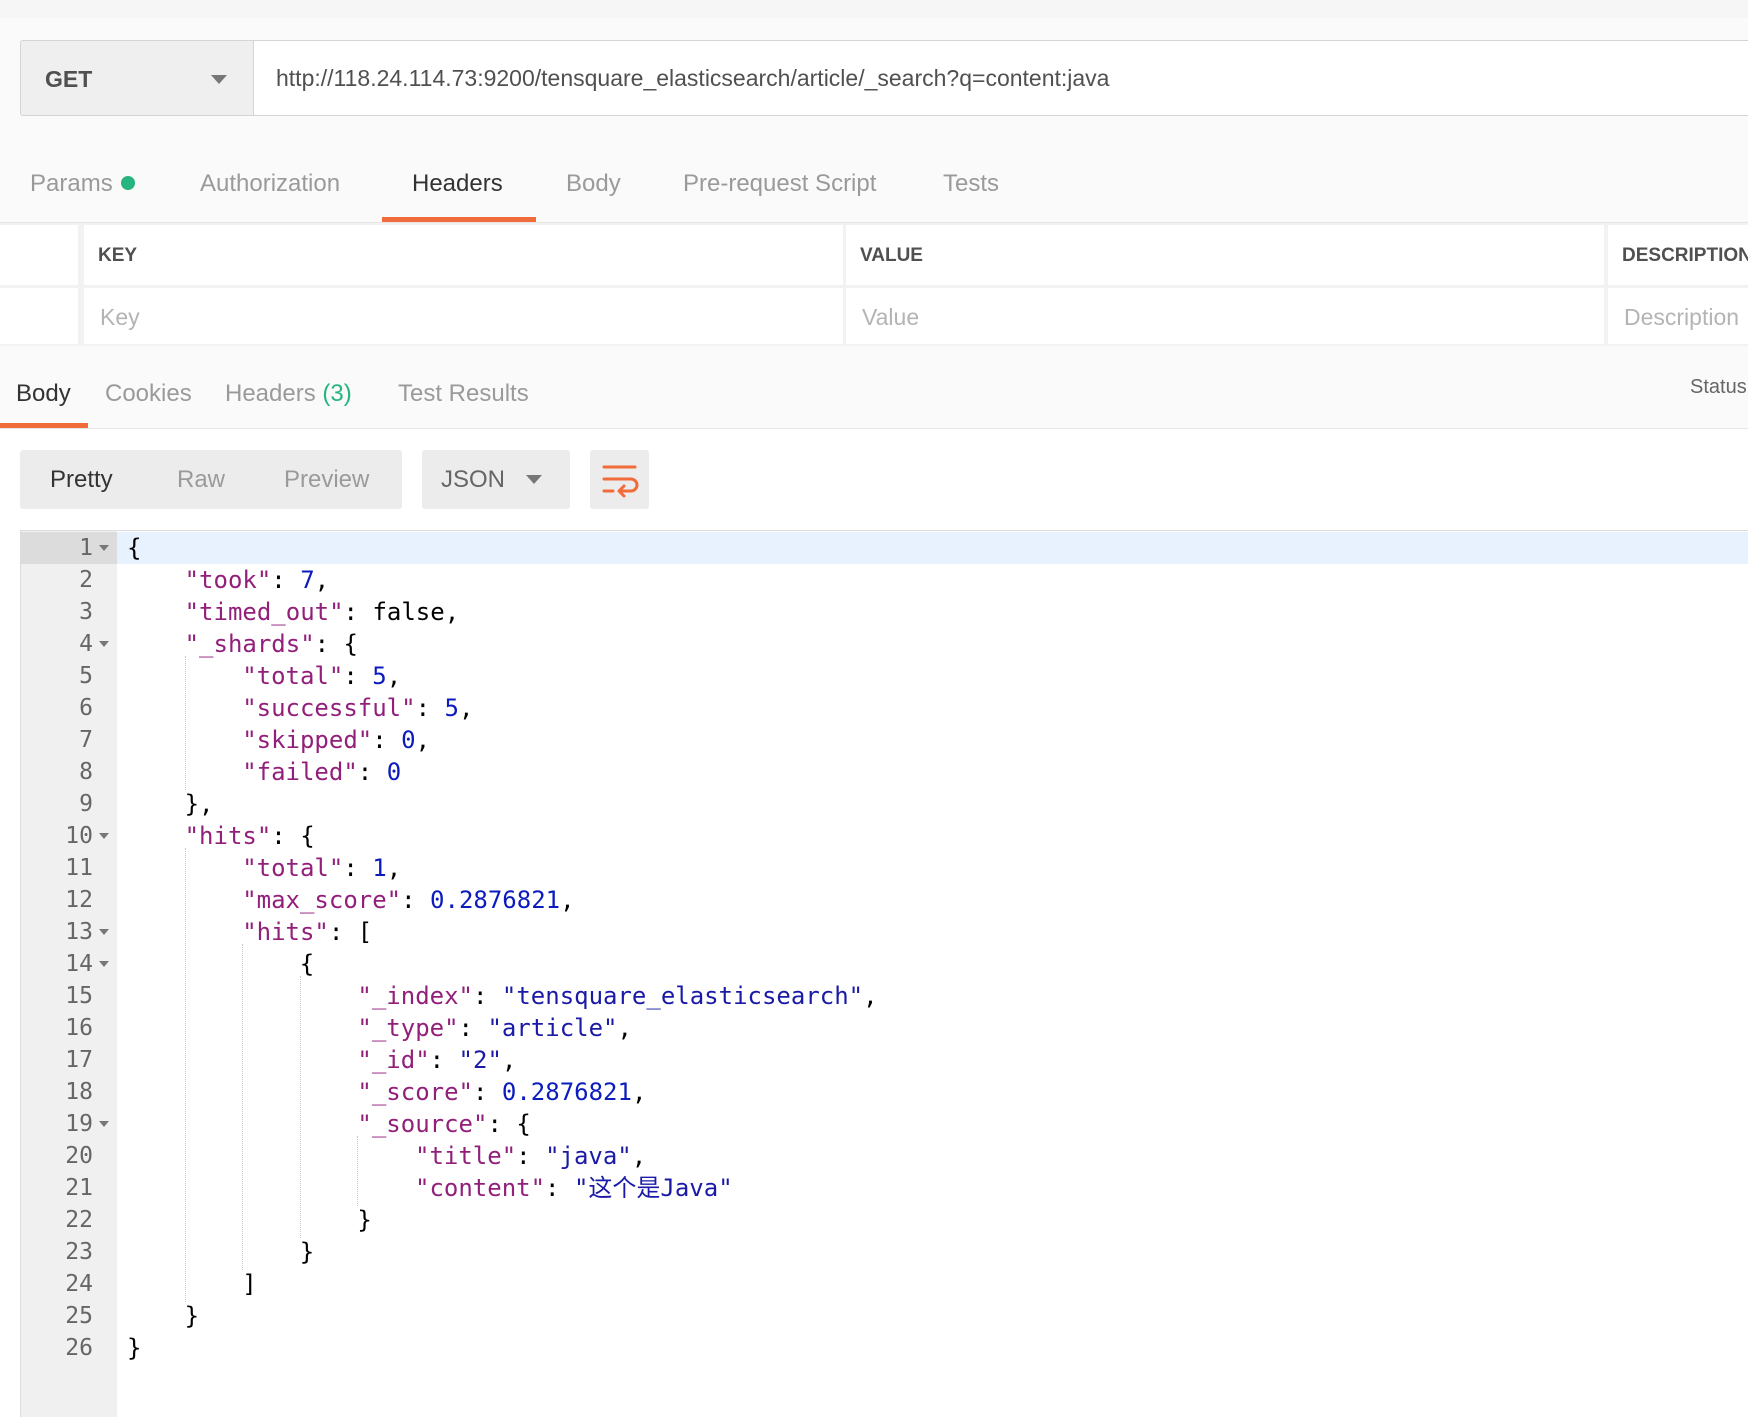  Describe the element at coordinates (39, 316) in the screenshot. I see `row-checkbox-cell` at that location.